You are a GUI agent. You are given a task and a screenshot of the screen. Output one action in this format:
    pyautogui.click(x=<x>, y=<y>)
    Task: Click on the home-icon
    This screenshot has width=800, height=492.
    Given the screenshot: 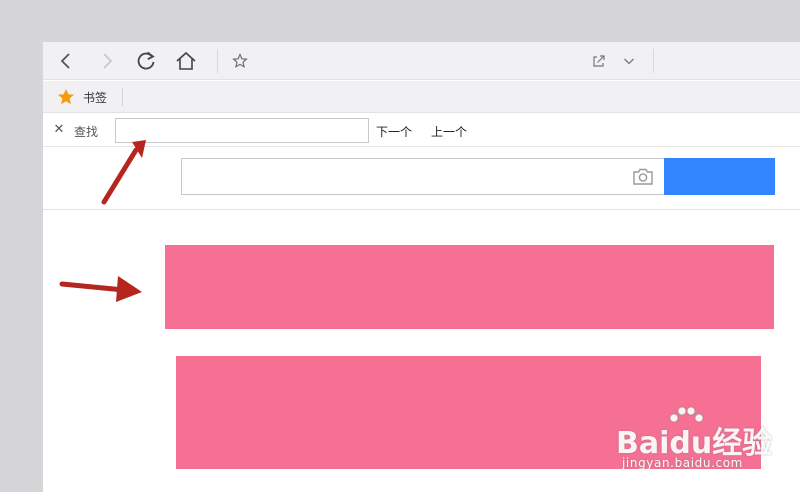 What is the action you would take?
    pyautogui.click(x=186, y=60)
    